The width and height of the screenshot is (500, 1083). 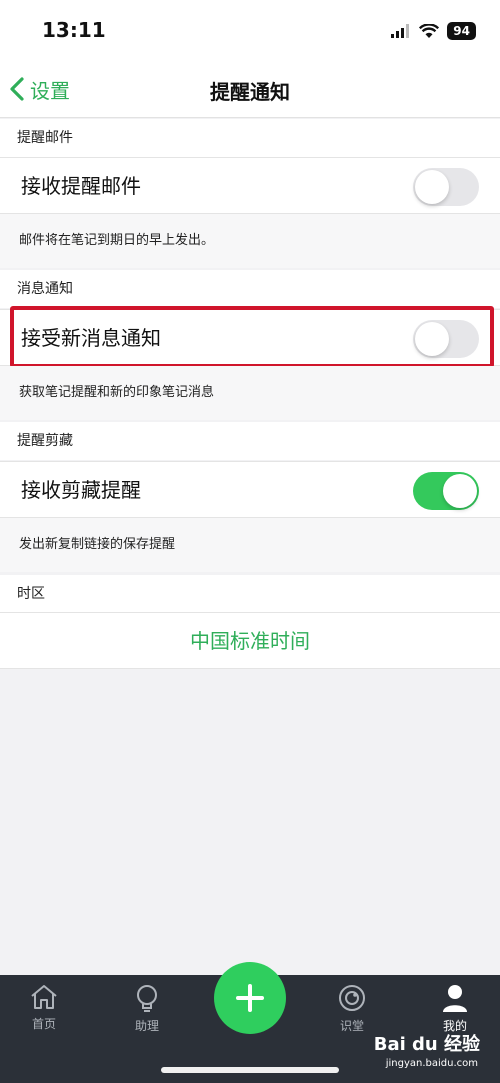 I want to click on person-icon, so click(x=455, y=998).